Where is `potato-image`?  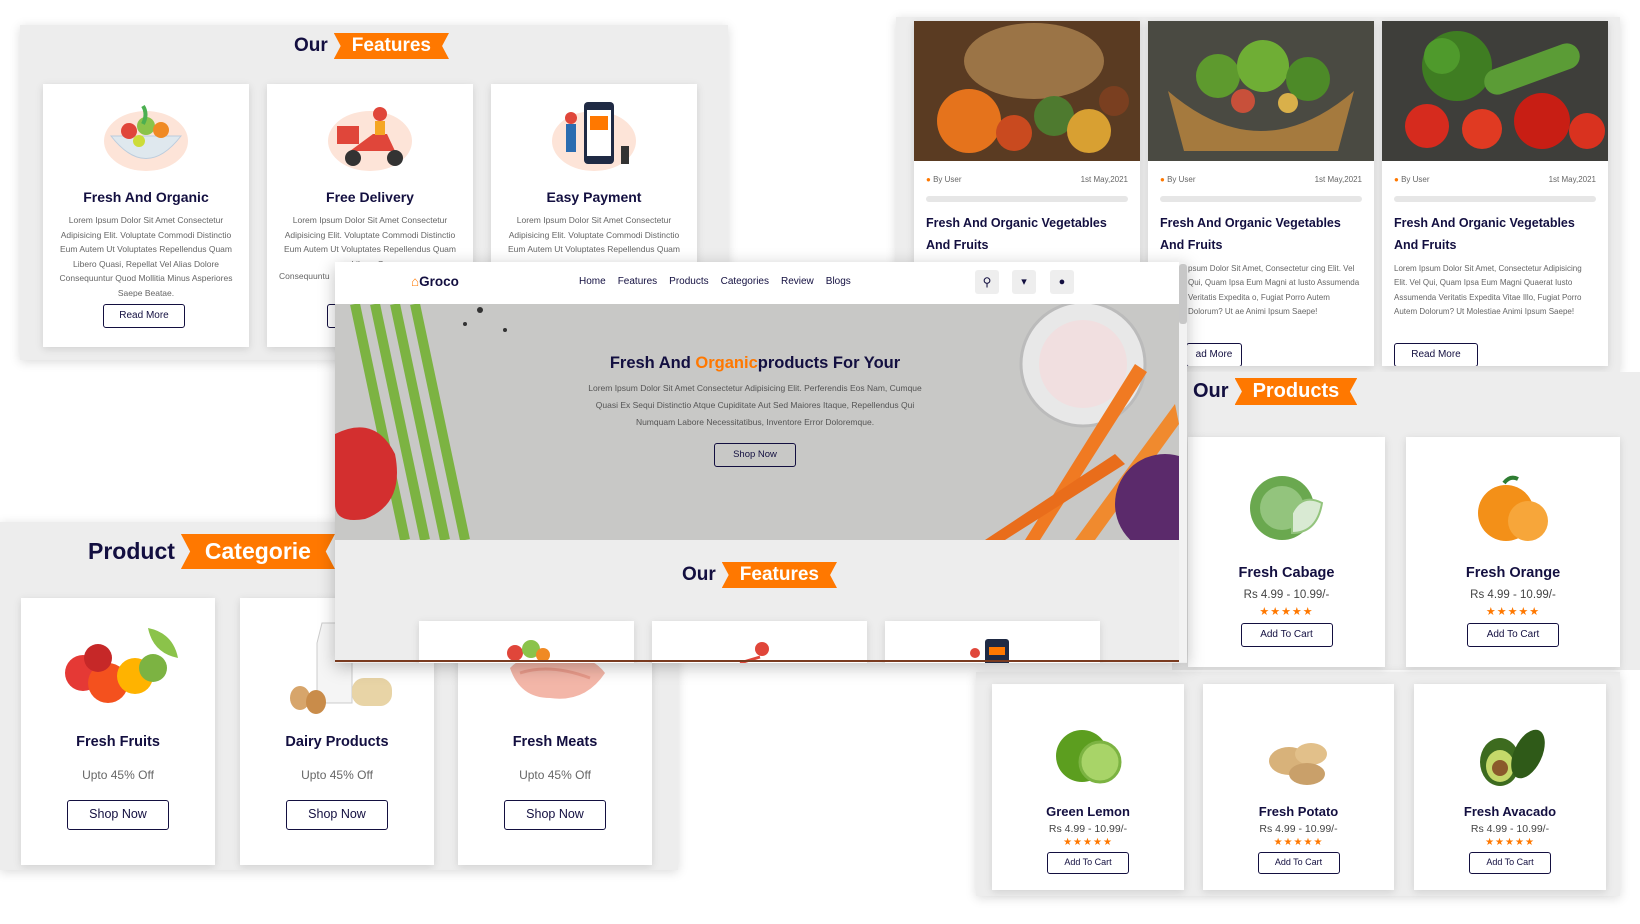
potato-image is located at coordinates (1297, 764).